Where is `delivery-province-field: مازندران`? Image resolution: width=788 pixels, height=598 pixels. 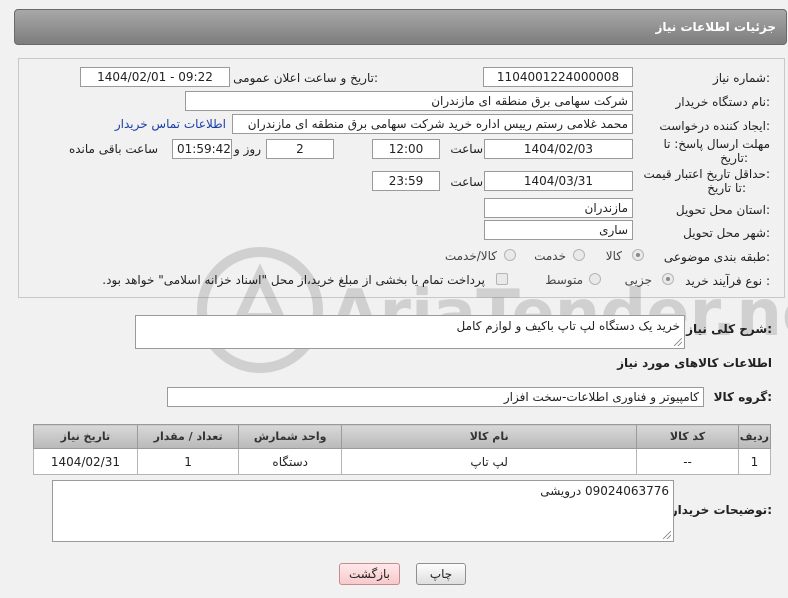 delivery-province-field: مازندران is located at coordinates (558, 208).